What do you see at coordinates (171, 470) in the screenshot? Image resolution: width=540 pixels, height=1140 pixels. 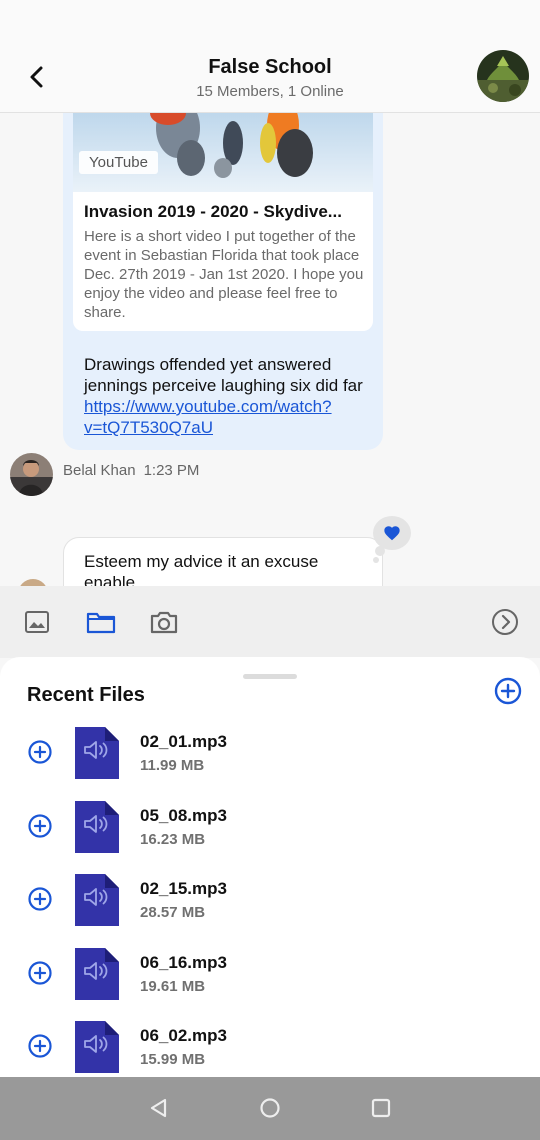 I see `message-time: 1:23 PM` at bounding box center [171, 470].